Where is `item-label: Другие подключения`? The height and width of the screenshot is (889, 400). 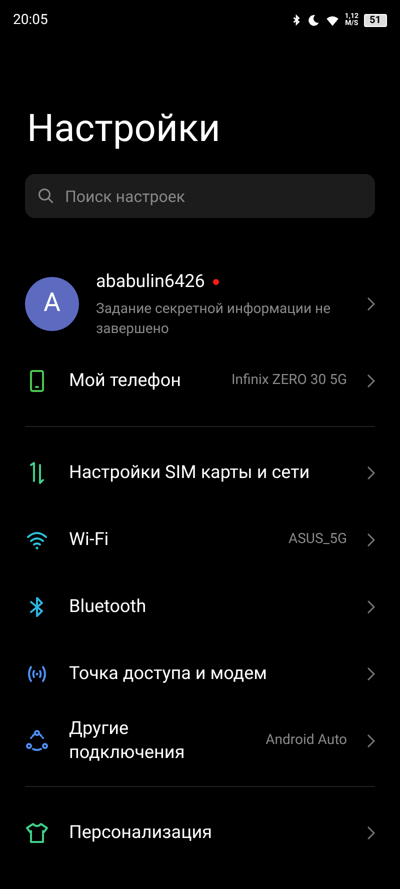
item-label: Другие подключения is located at coordinates (127, 740).